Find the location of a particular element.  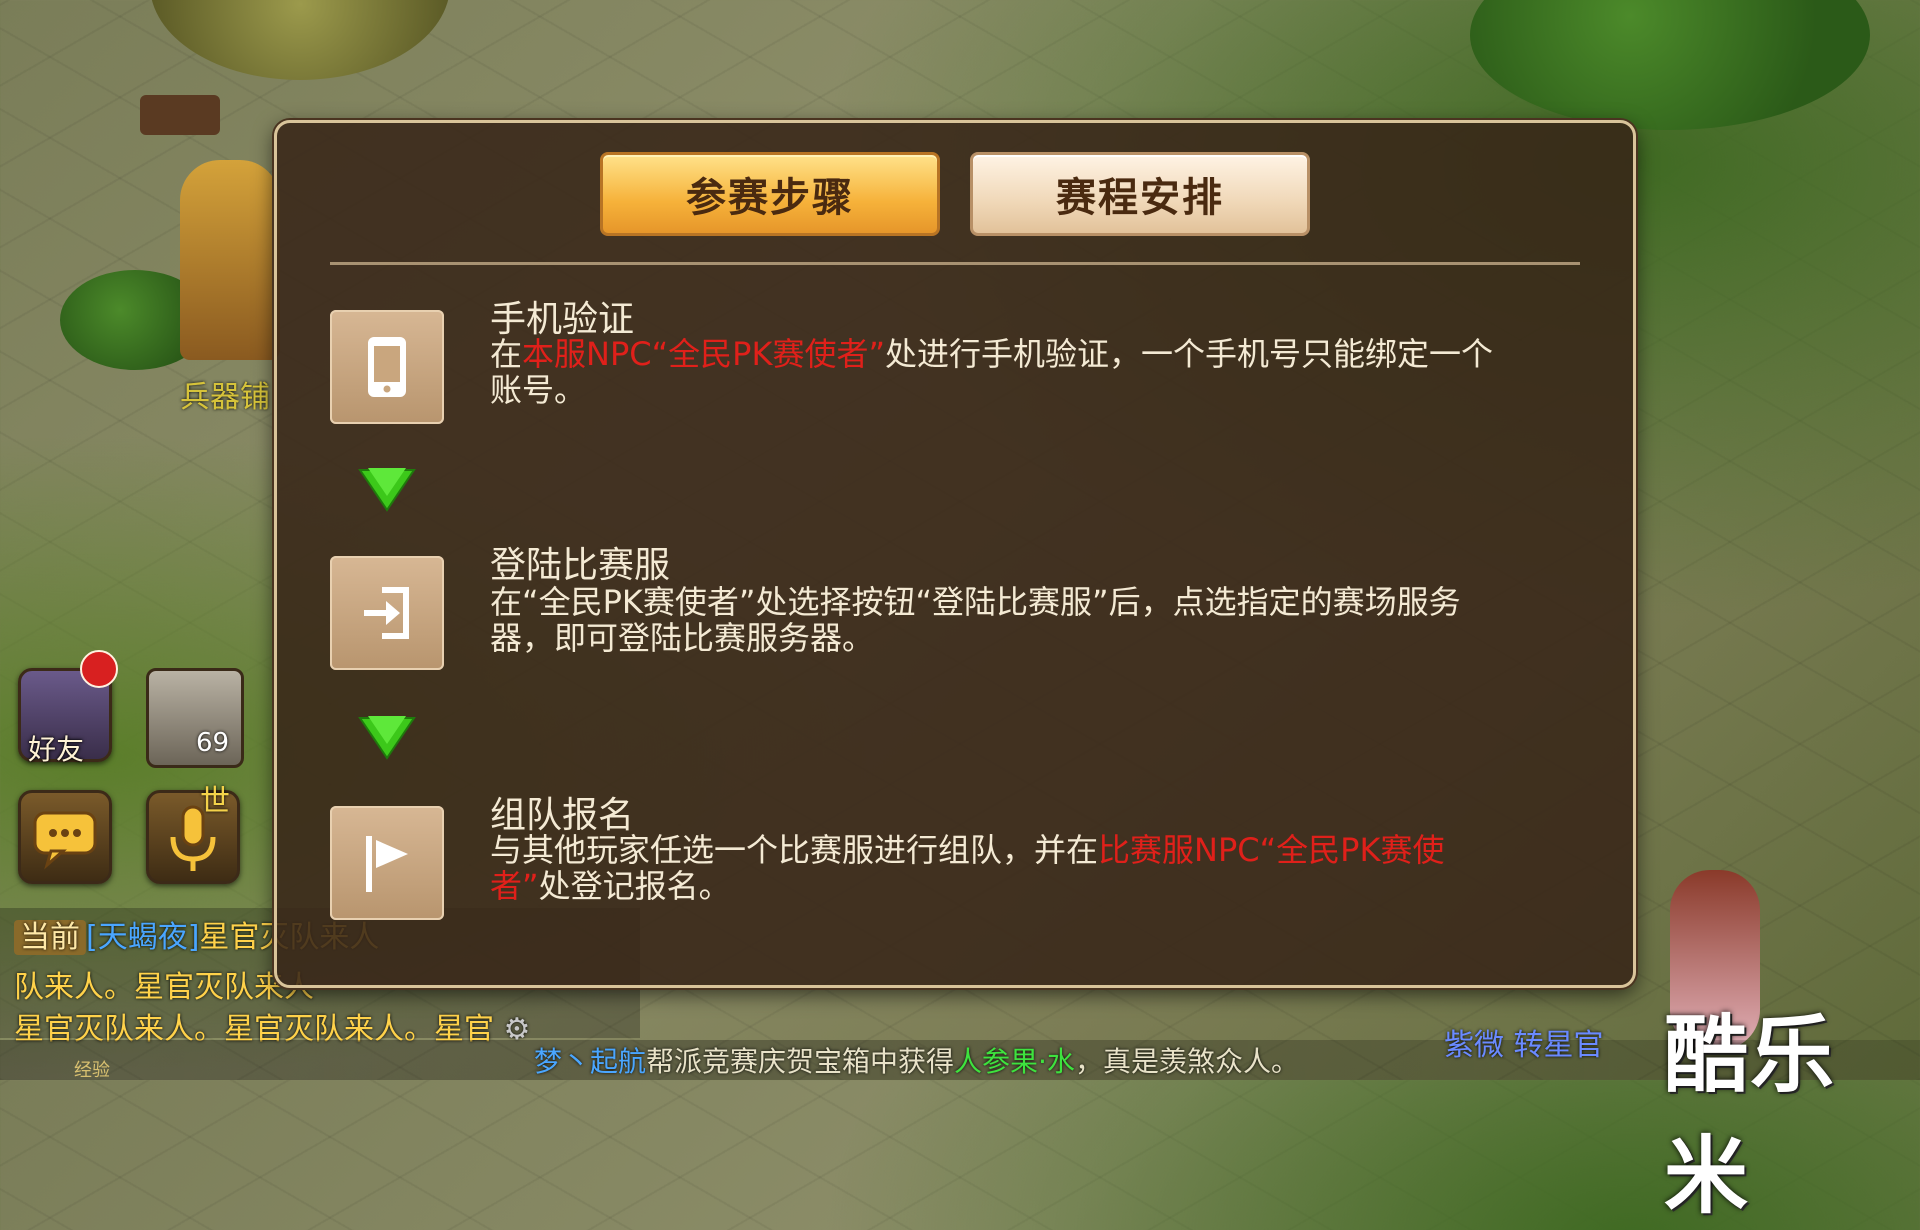

step-flag-tile is located at coordinates (387, 863).